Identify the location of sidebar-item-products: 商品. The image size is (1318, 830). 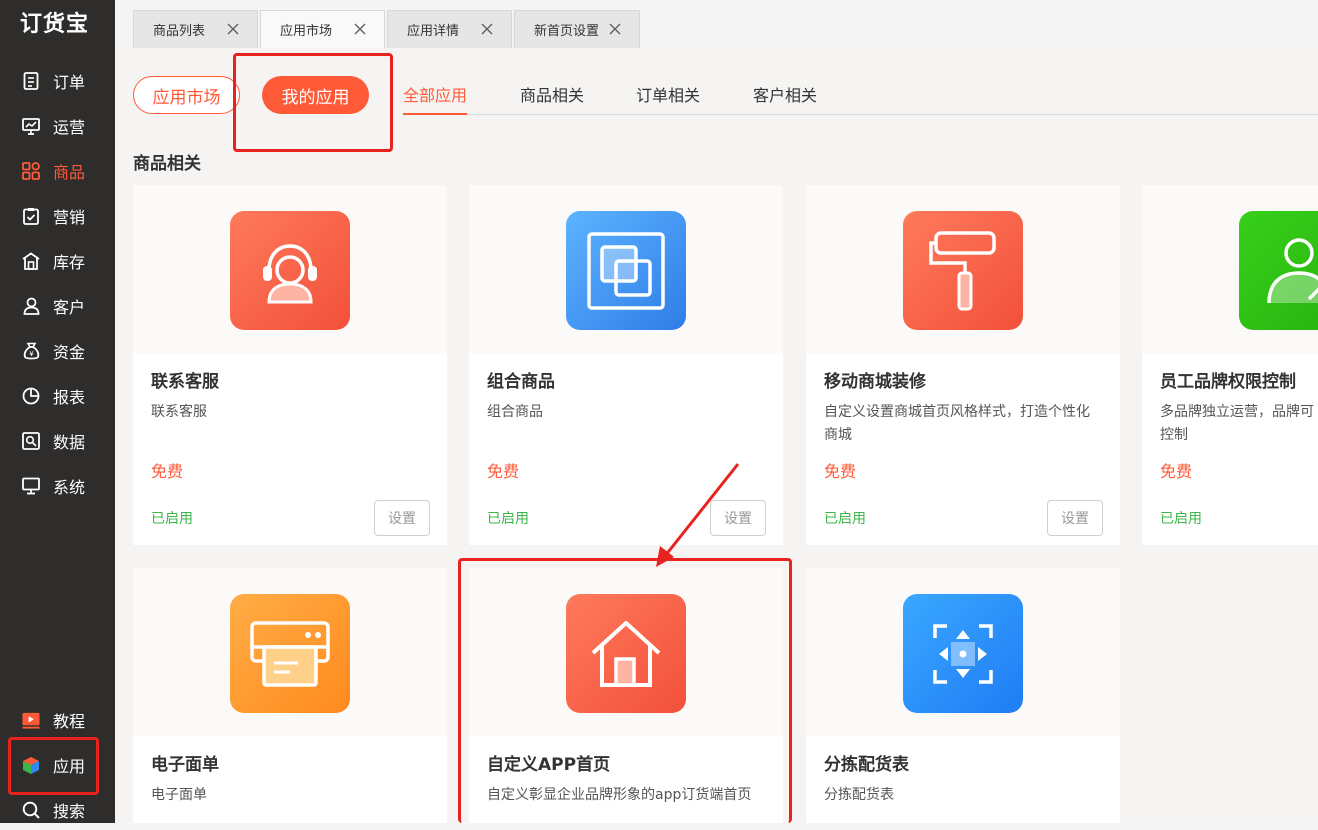
(57, 171).